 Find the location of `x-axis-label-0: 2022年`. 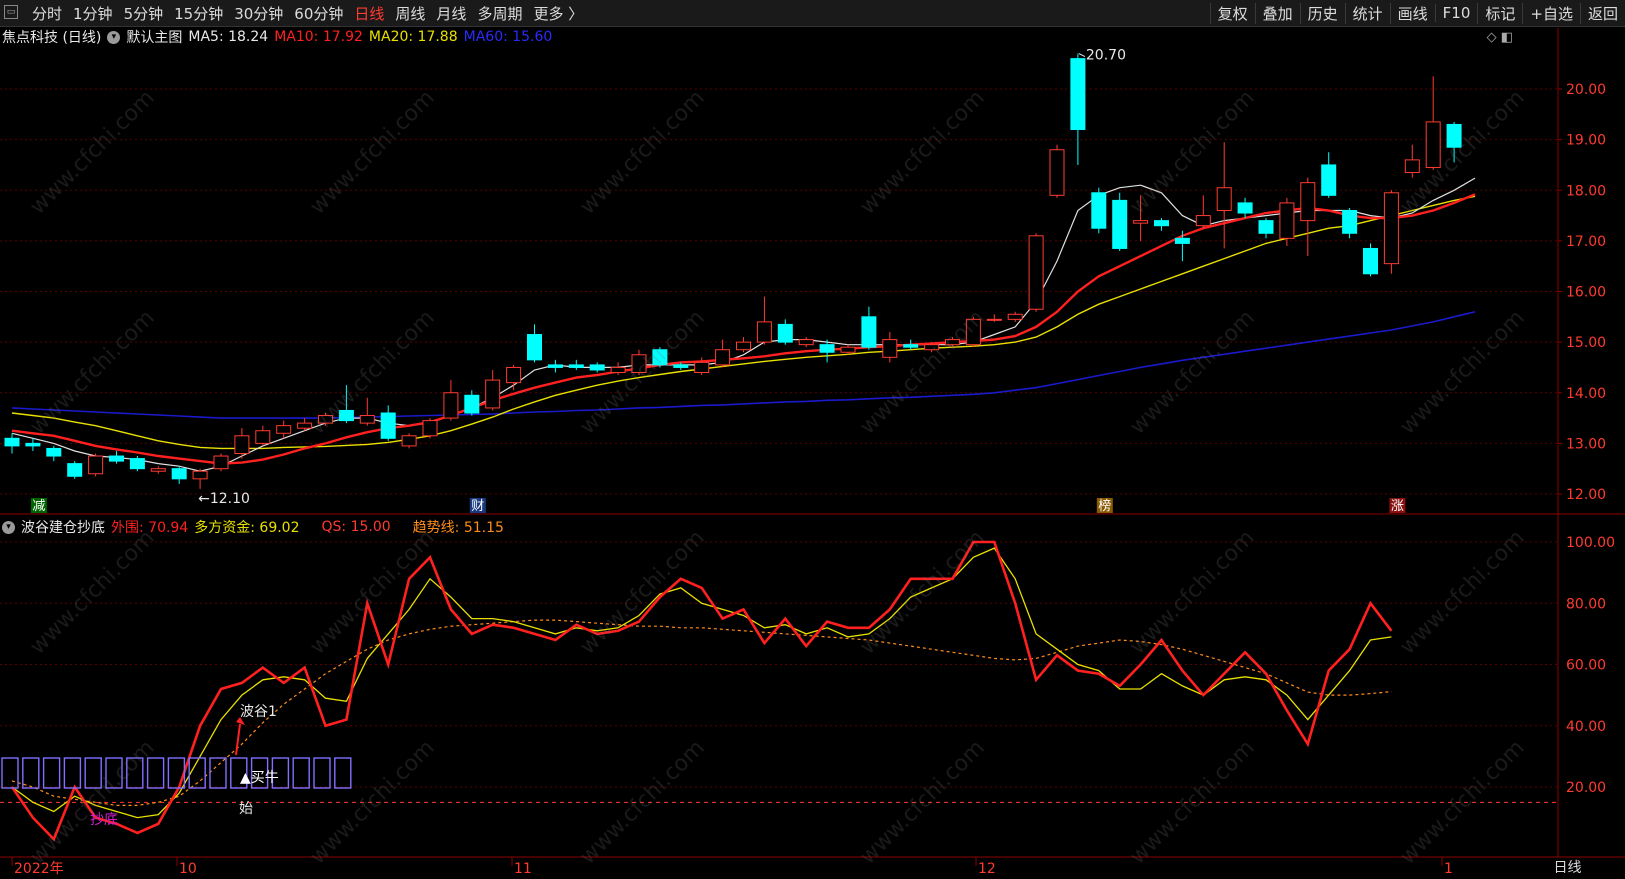

x-axis-label-0: 2022年 is located at coordinates (39, 869).